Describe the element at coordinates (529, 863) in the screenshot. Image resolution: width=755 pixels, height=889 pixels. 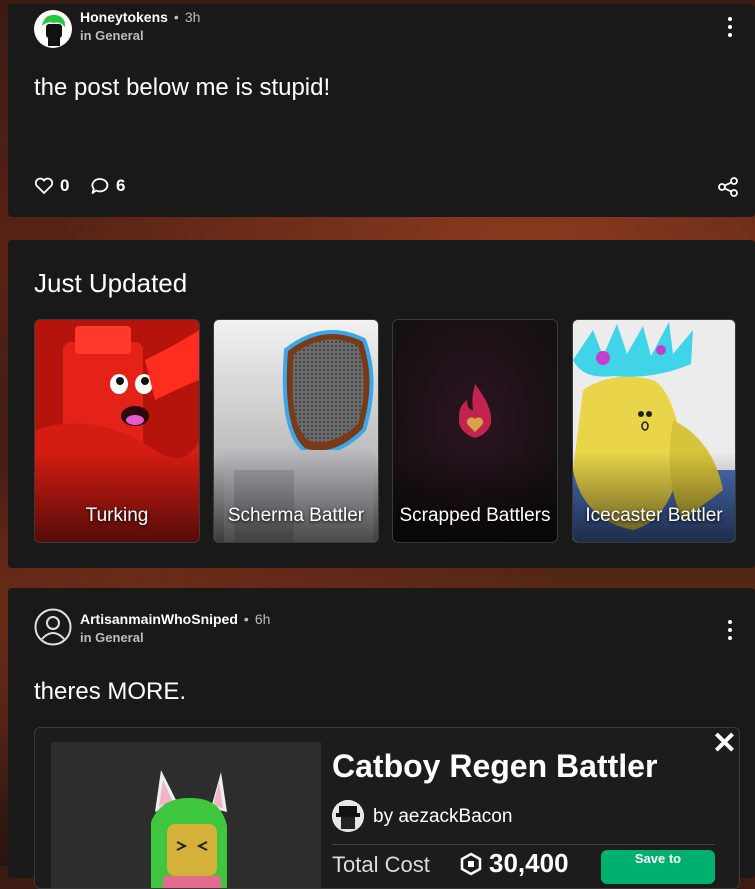
I see `price-value: 30,400` at that location.